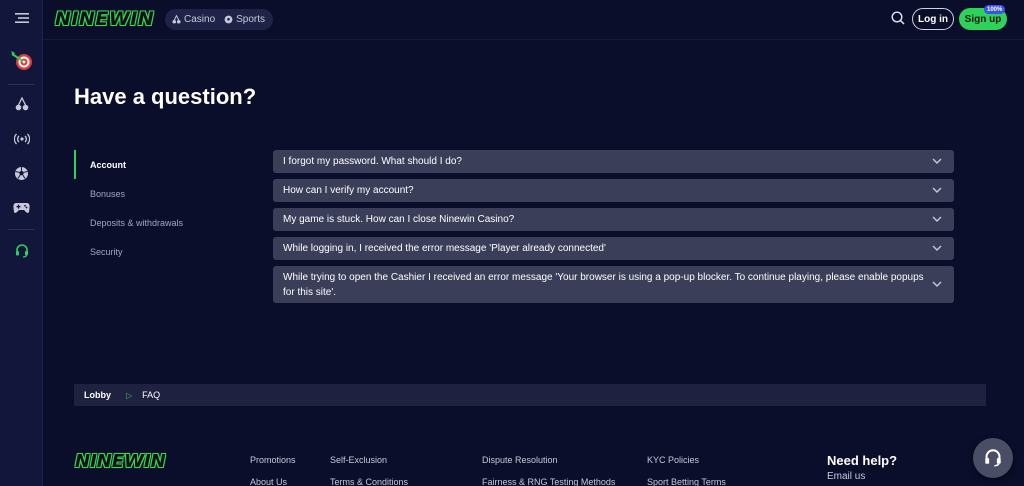 The image size is (1024, 486). I want to click on support-chat-button, so click(993, 458).